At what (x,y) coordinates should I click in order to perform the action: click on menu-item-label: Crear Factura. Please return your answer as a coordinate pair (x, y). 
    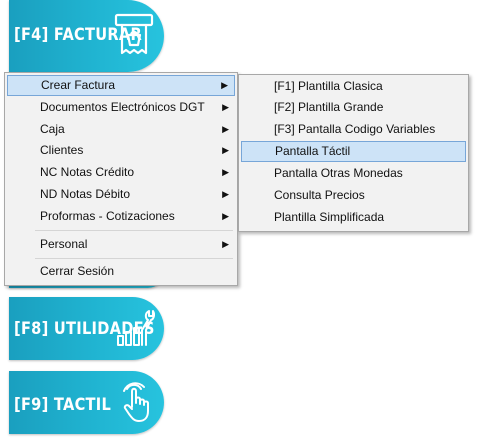
    Looking at the image, I should click on (78, 85).